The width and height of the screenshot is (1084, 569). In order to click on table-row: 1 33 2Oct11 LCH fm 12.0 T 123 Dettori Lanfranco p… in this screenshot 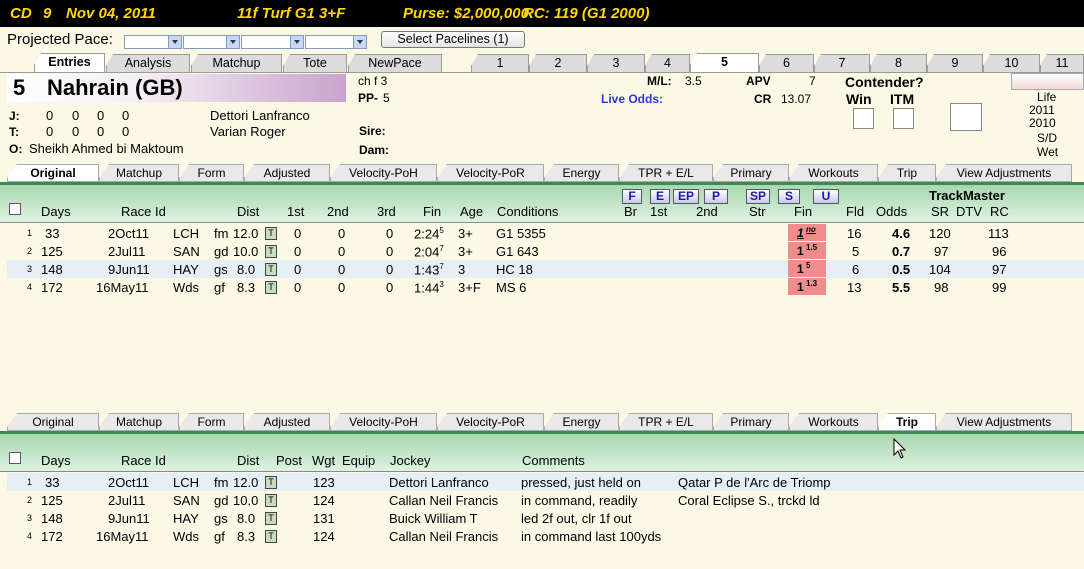, I will do `click(545, 482)`.